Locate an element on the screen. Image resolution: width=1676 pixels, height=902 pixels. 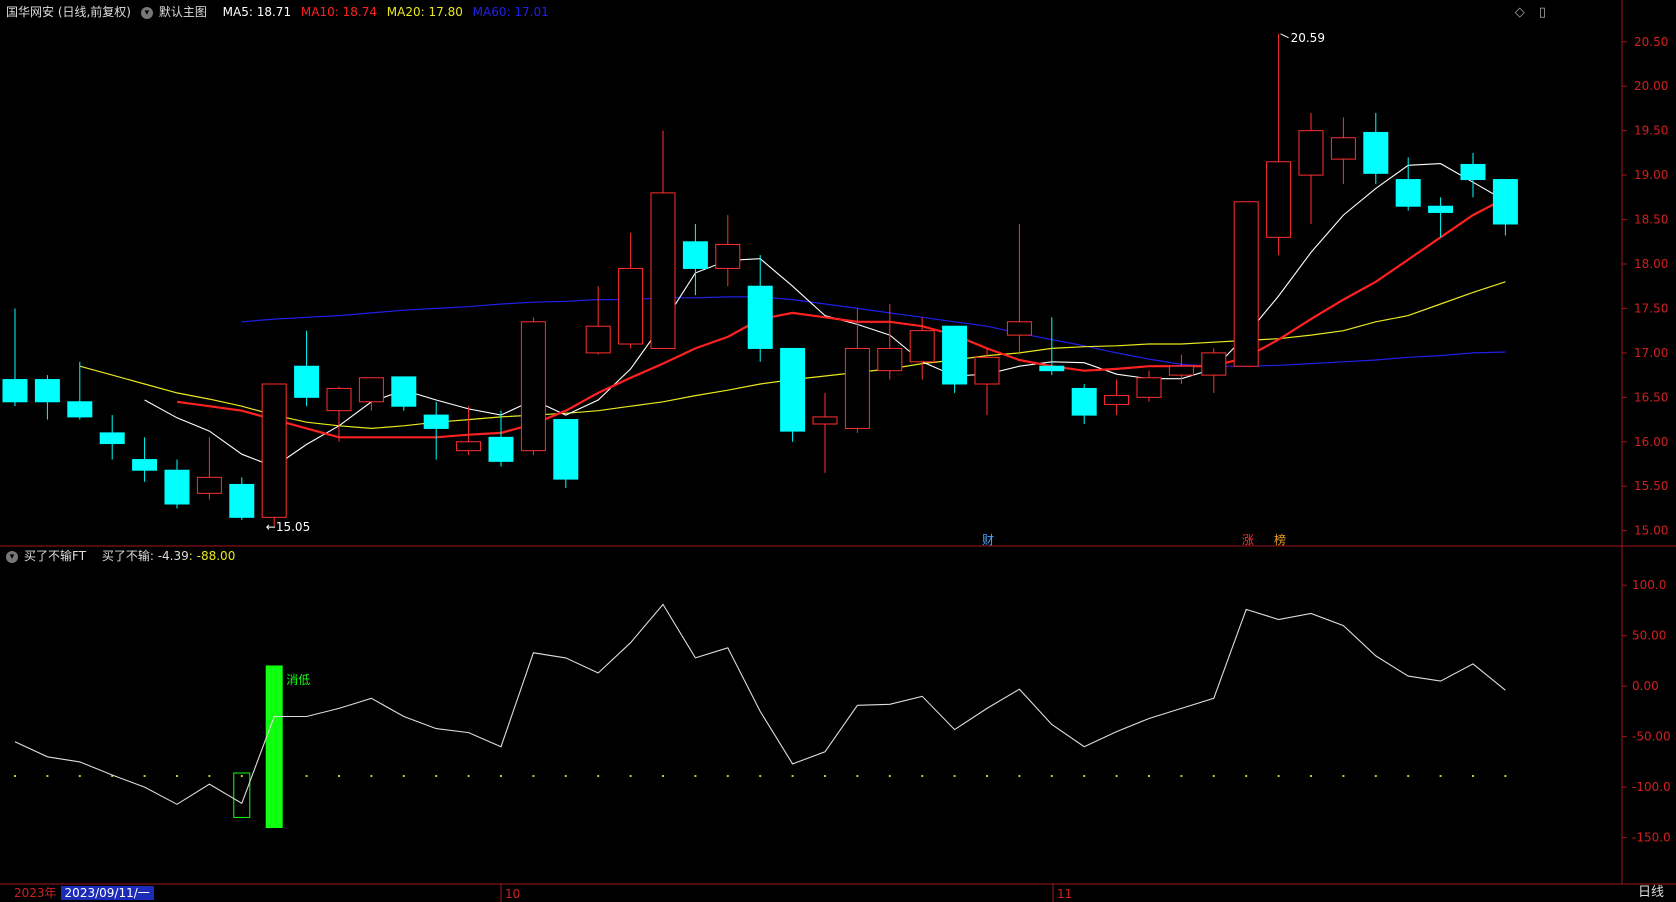
period-label: 日线 is located at coordinates (1651, 893).